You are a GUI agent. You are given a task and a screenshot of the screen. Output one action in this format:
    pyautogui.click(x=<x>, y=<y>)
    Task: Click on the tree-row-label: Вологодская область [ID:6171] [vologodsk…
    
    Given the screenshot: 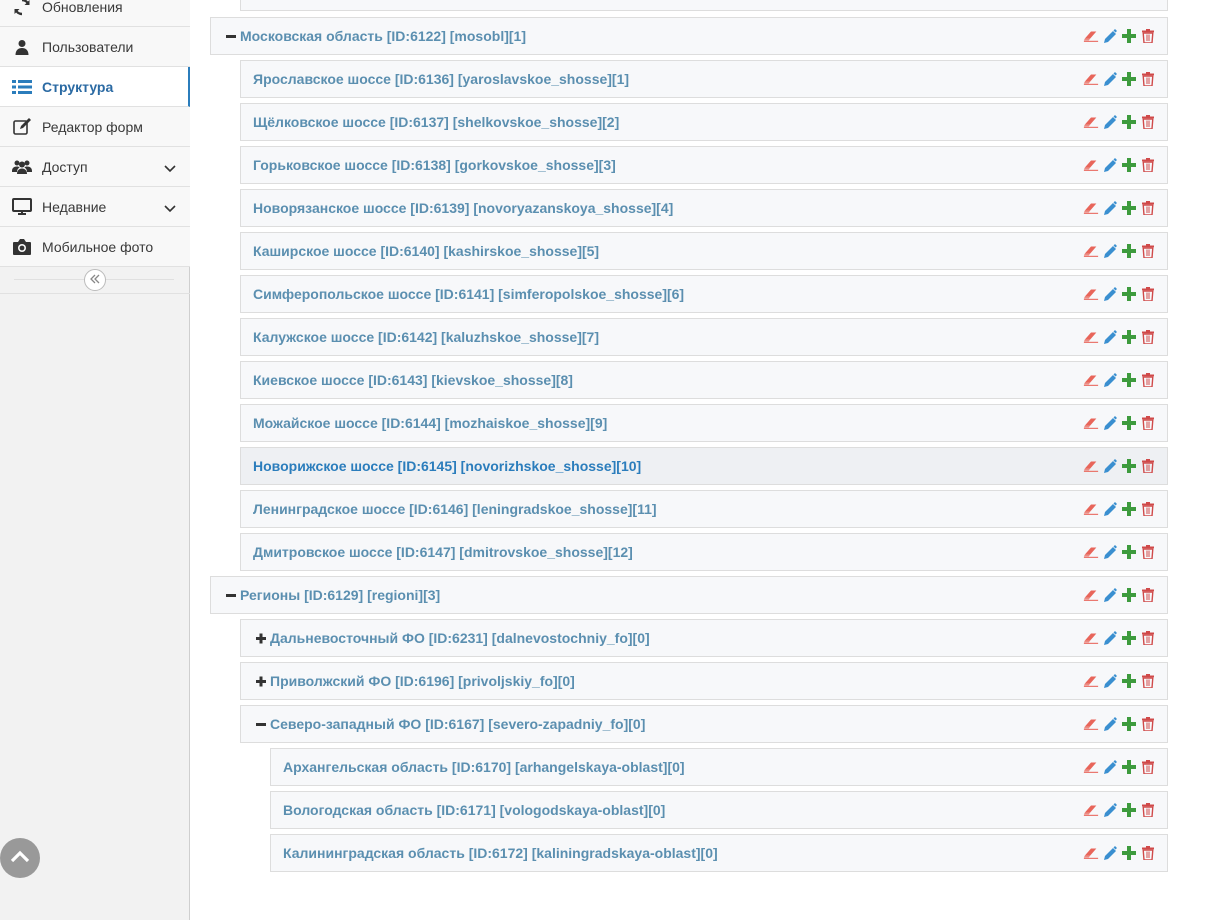 What is the action you would take?
    pyautogui.click(x=474, y=810)
    